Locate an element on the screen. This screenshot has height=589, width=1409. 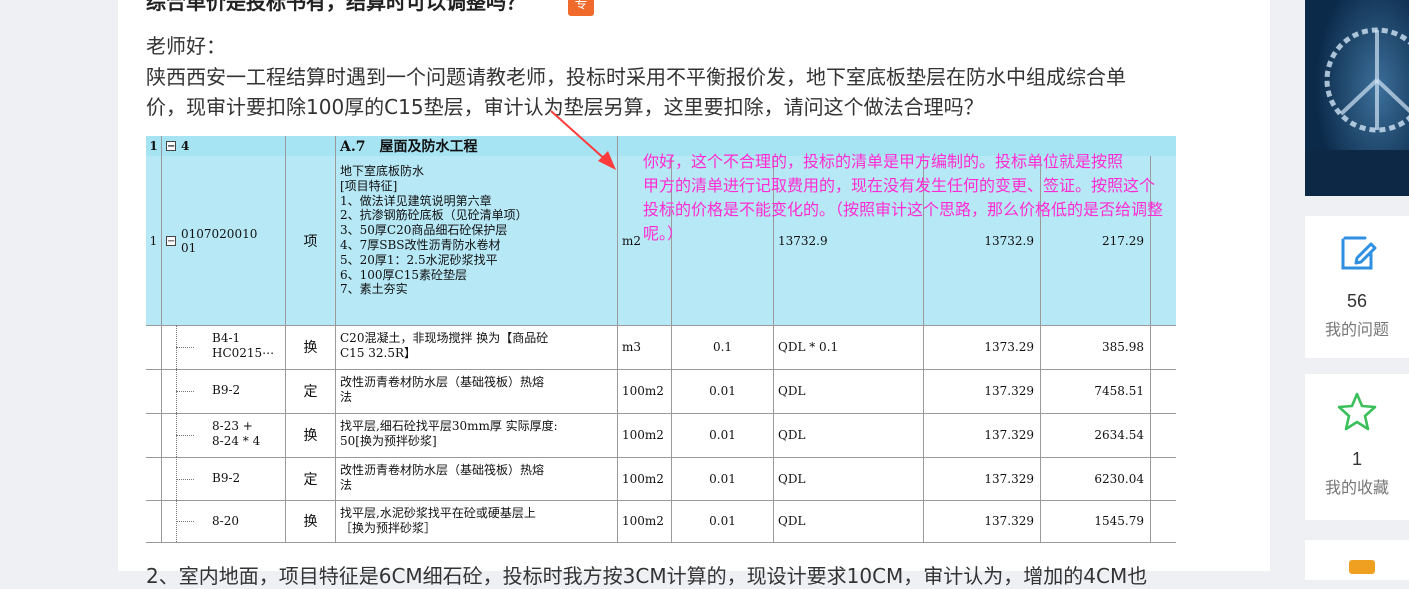
desc-line: 找平层,细石砼找平层30mm厚 实际厚度: is located at coordinates (449, 426).